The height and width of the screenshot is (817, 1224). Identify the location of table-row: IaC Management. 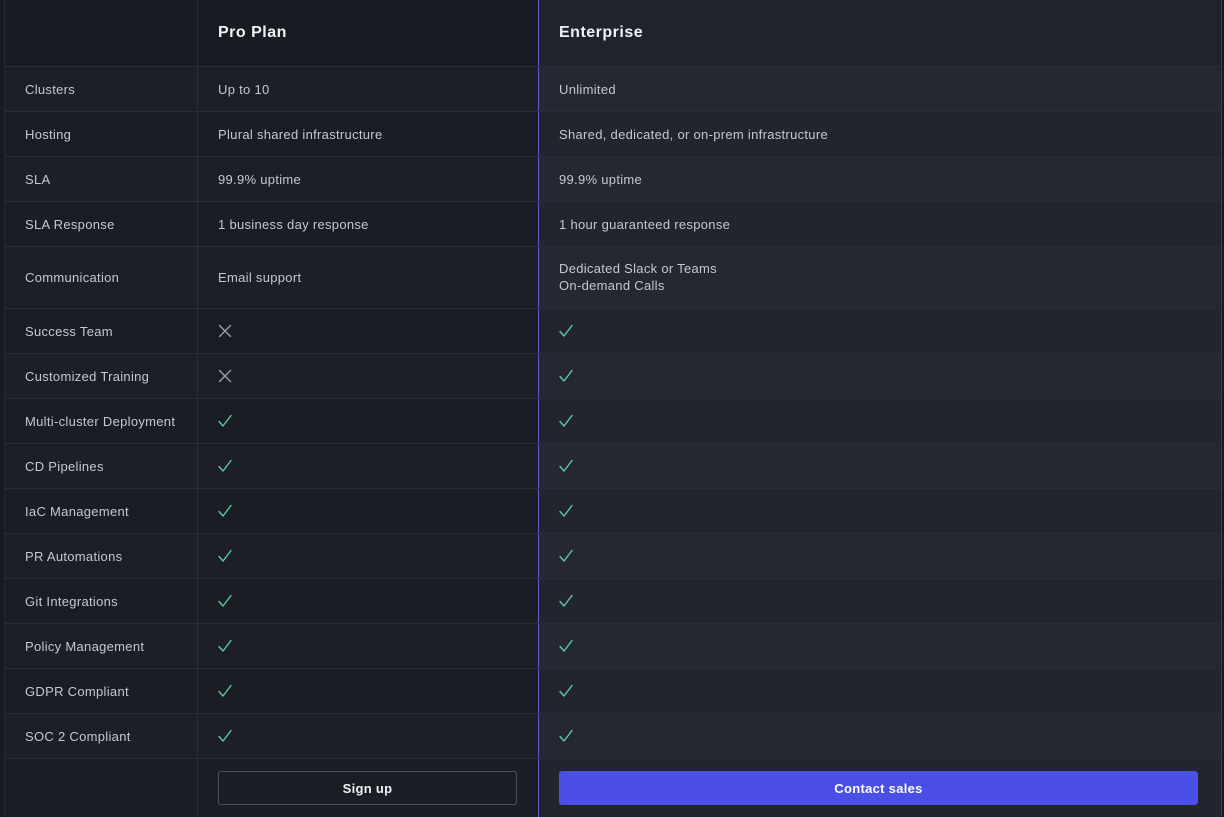
(613, 511).